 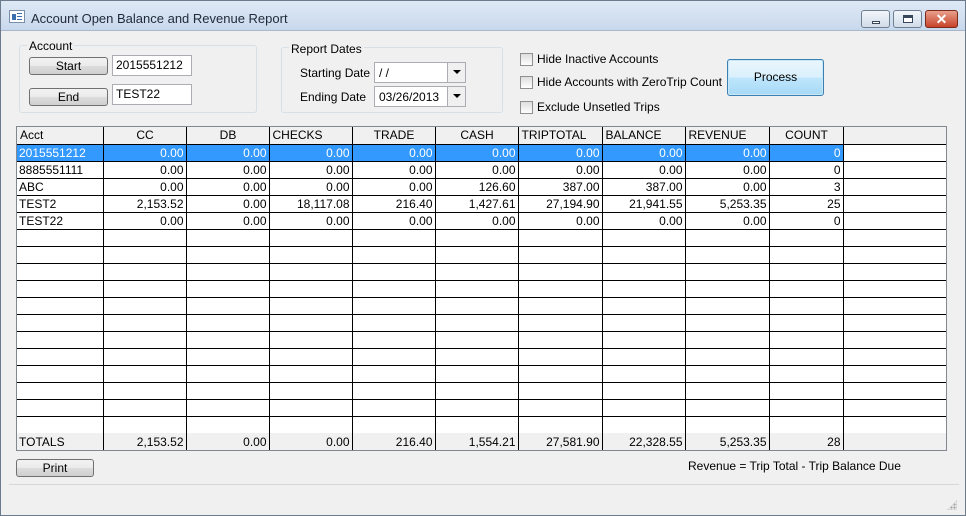 I want to click on maximize-button, so click(x=907, y=19).